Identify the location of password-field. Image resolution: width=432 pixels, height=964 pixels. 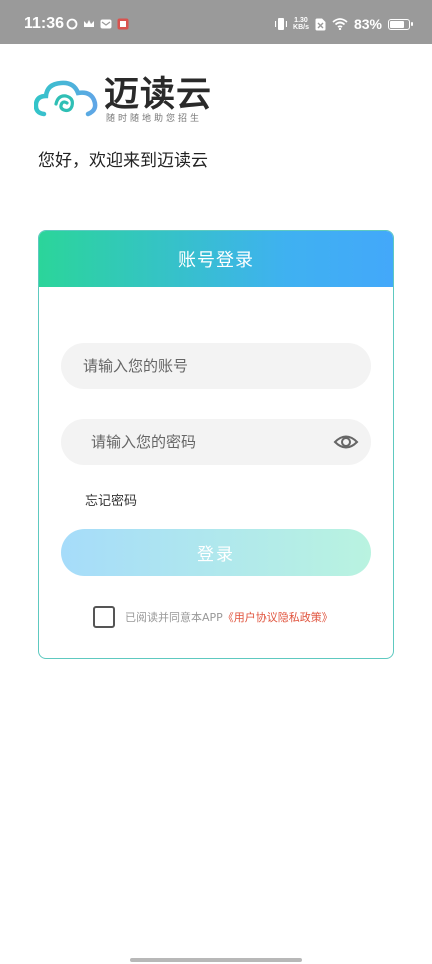
(216, 442).